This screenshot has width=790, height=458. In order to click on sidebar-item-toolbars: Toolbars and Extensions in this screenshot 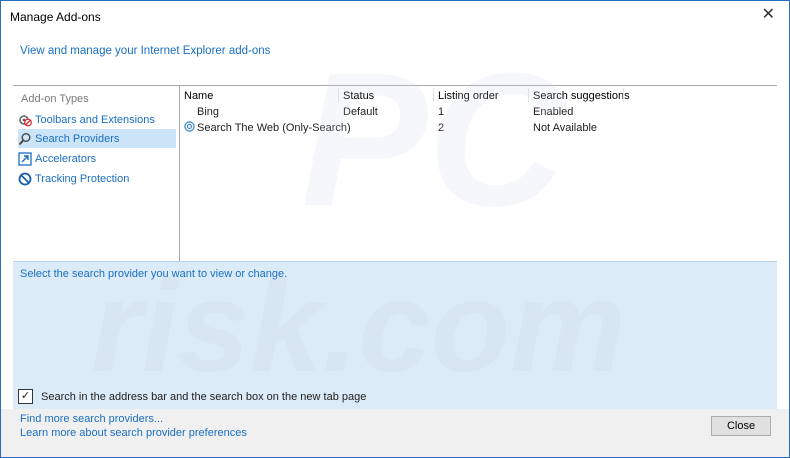, I will do `click(97, 119)`.